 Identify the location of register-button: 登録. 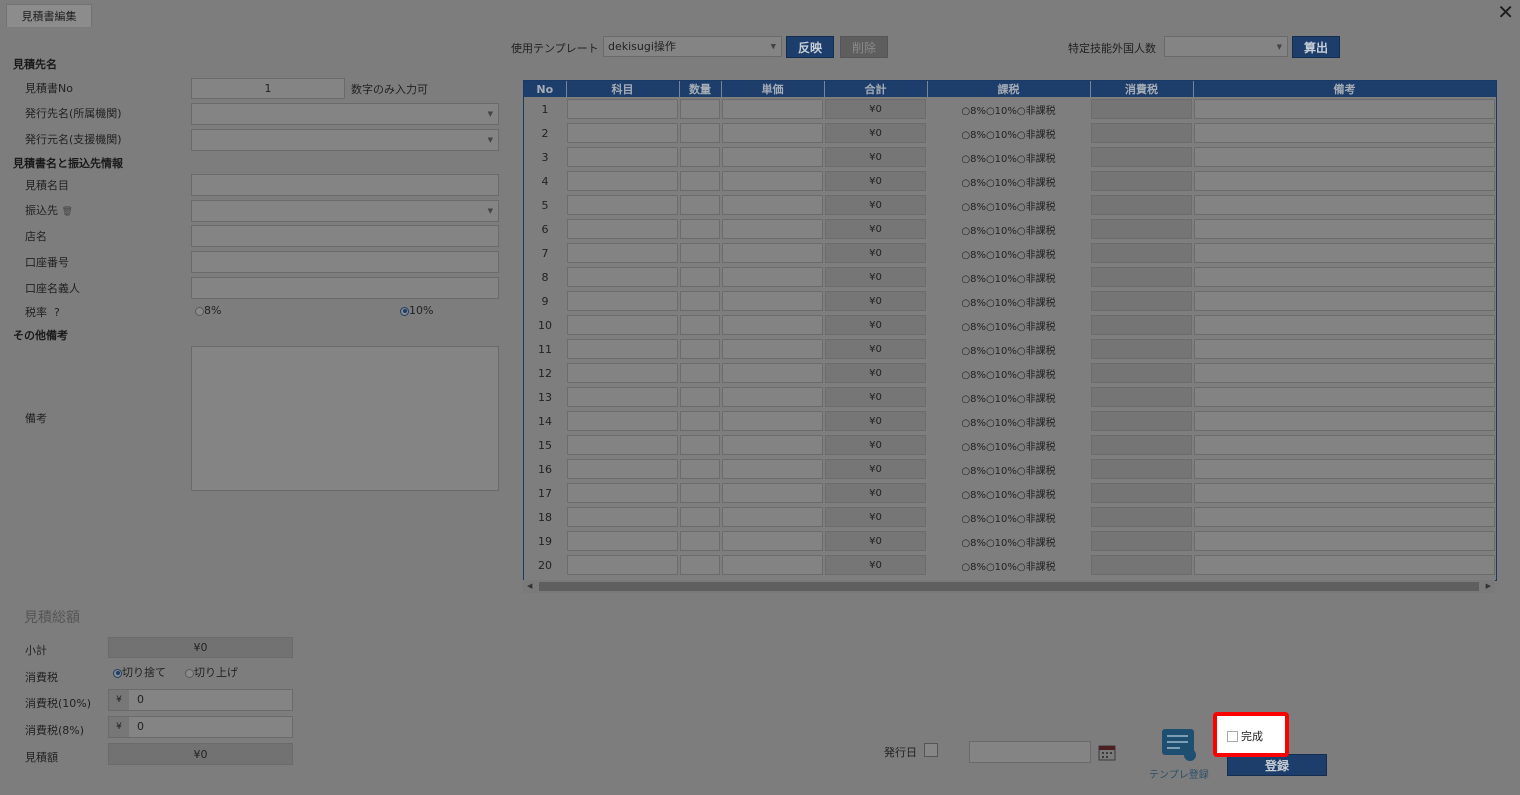
(1277, 765).